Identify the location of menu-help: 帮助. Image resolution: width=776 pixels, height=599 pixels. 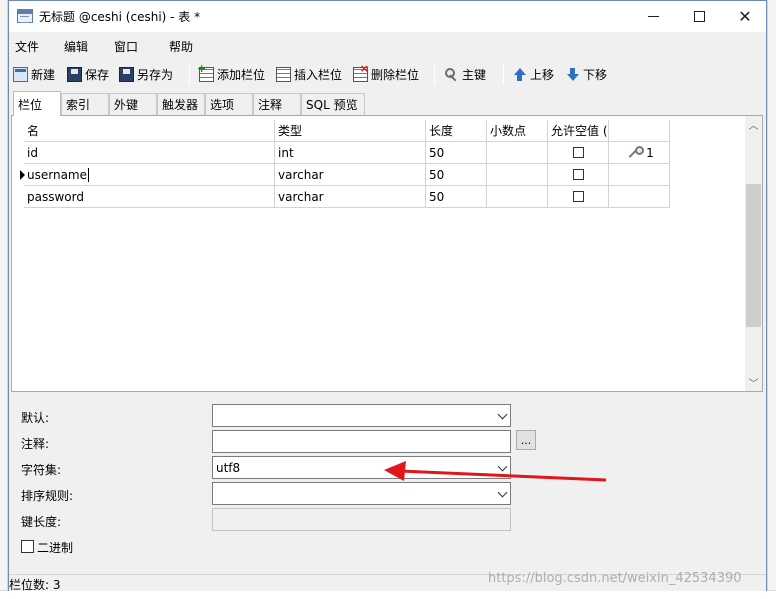
(181, 46).